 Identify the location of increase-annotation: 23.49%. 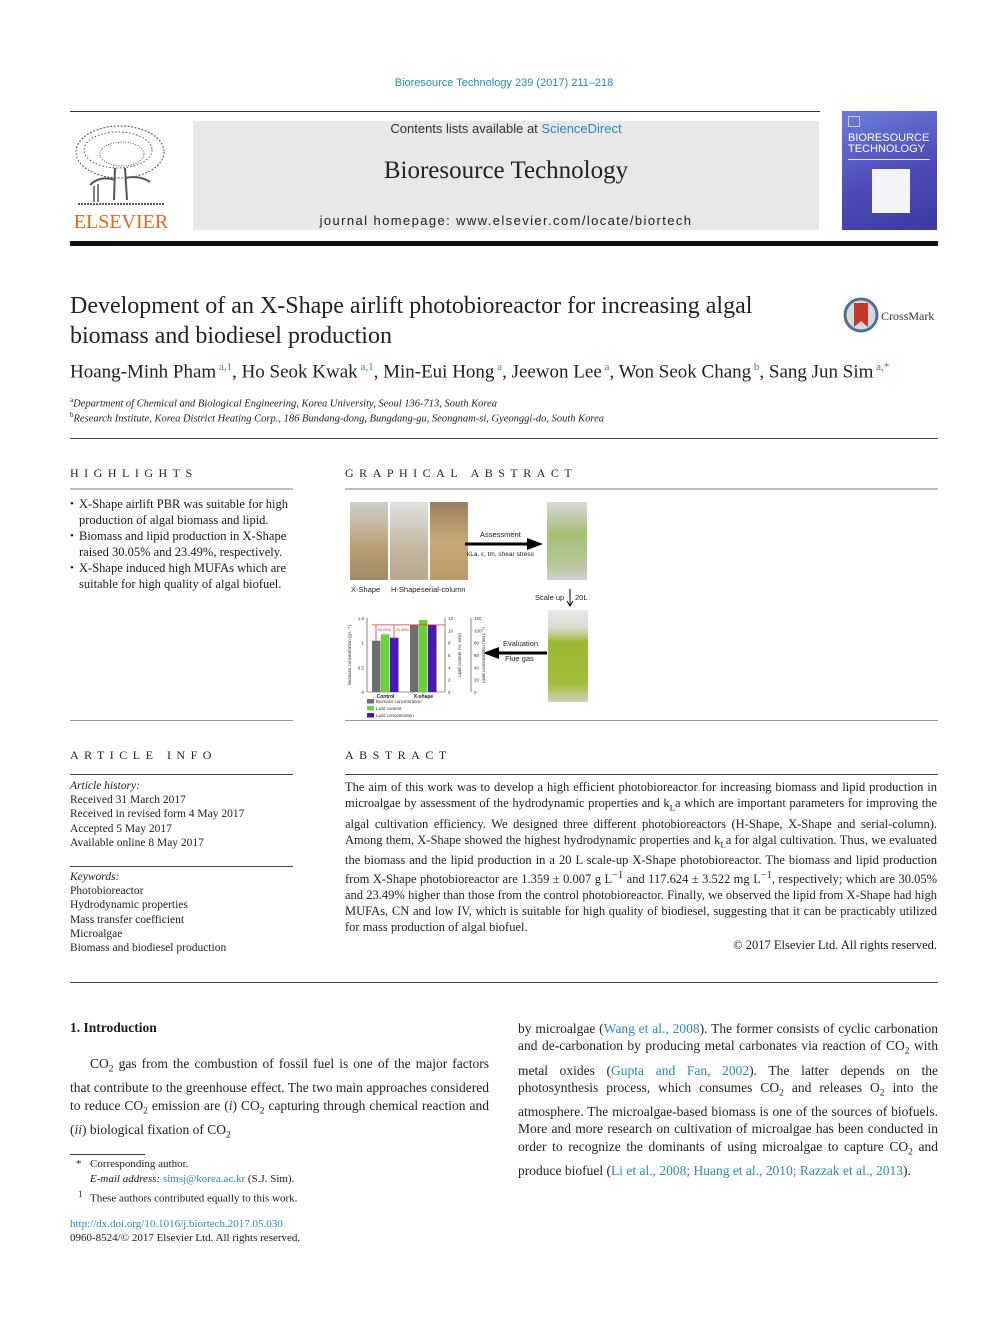
(403, 629).